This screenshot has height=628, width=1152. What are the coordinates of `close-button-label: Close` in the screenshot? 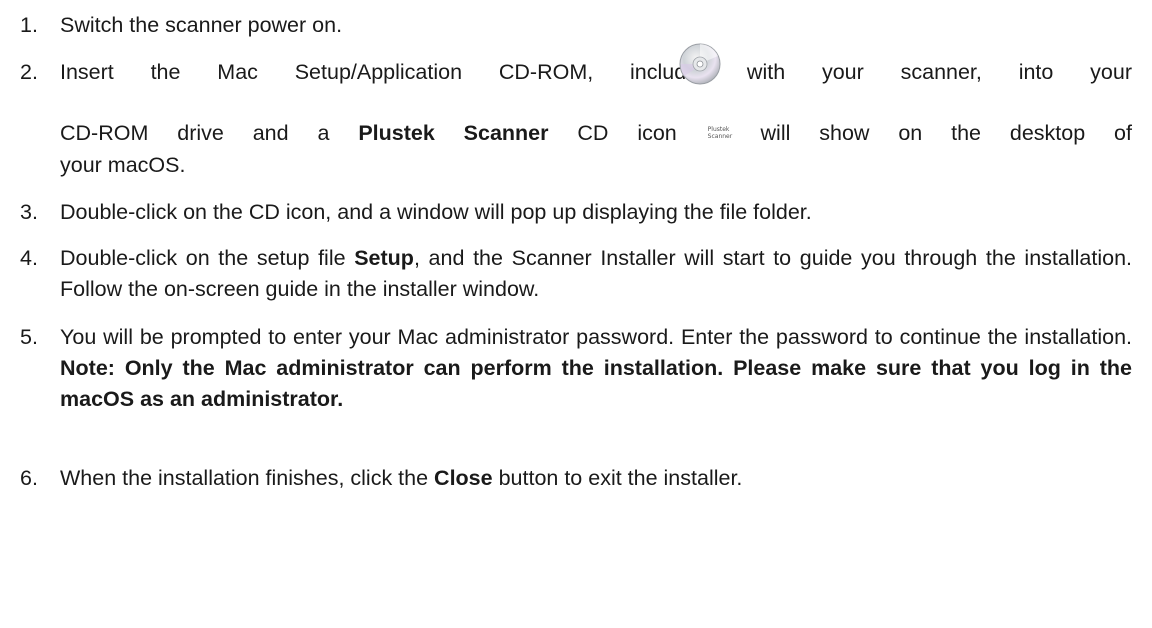 It's located at (463, 478).